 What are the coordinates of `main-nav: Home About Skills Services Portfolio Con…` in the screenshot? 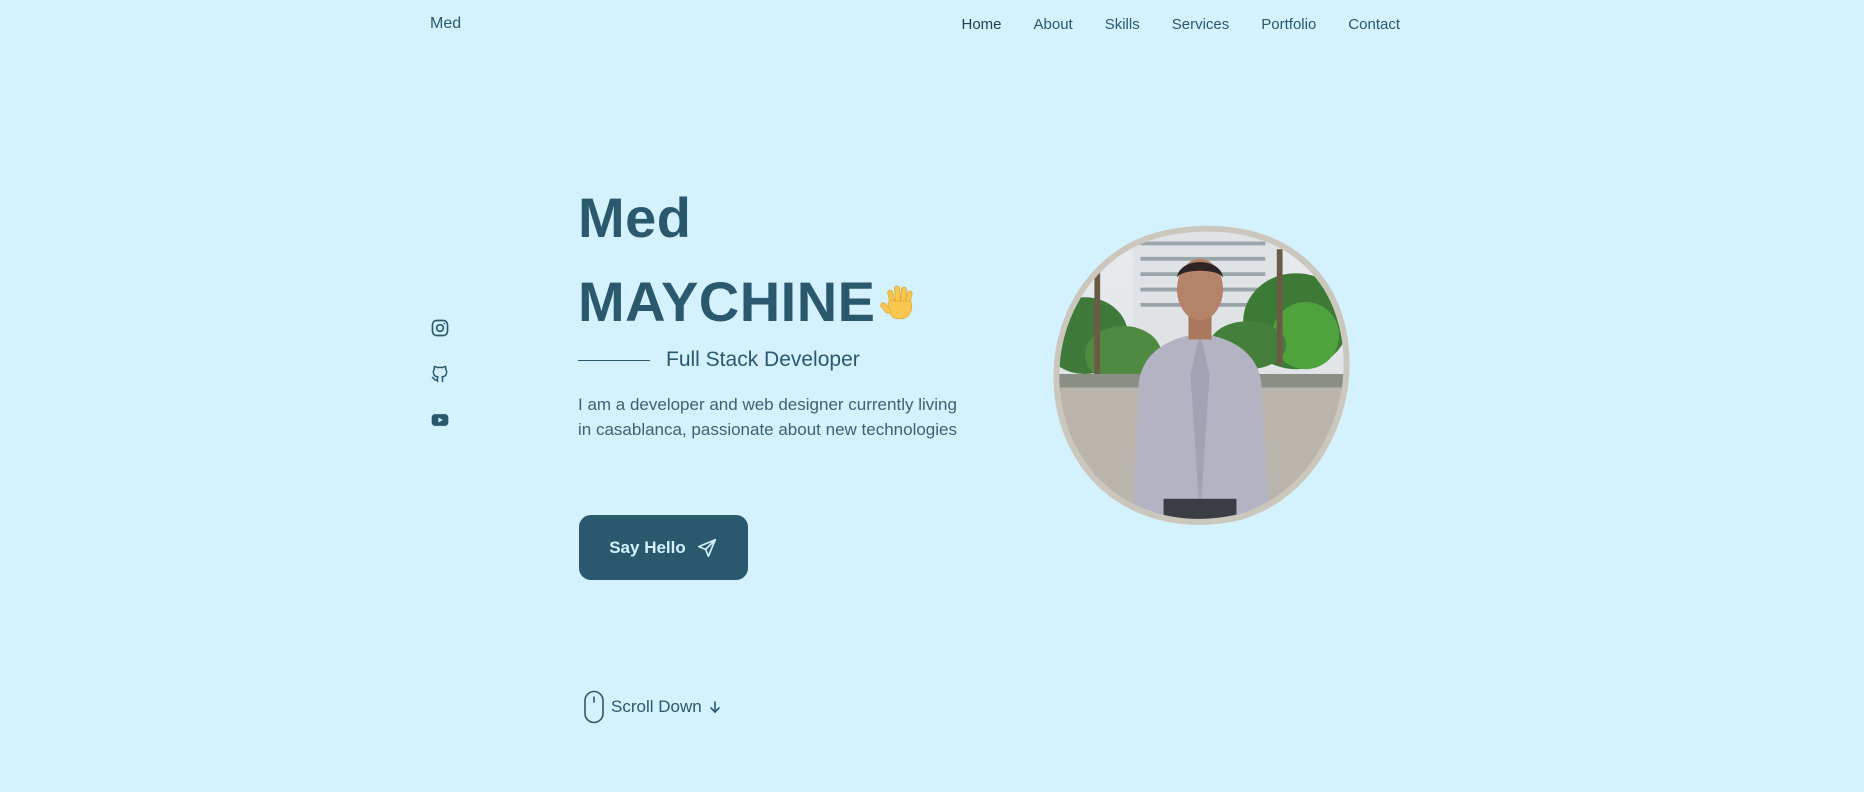 It's located at (1181, 24).